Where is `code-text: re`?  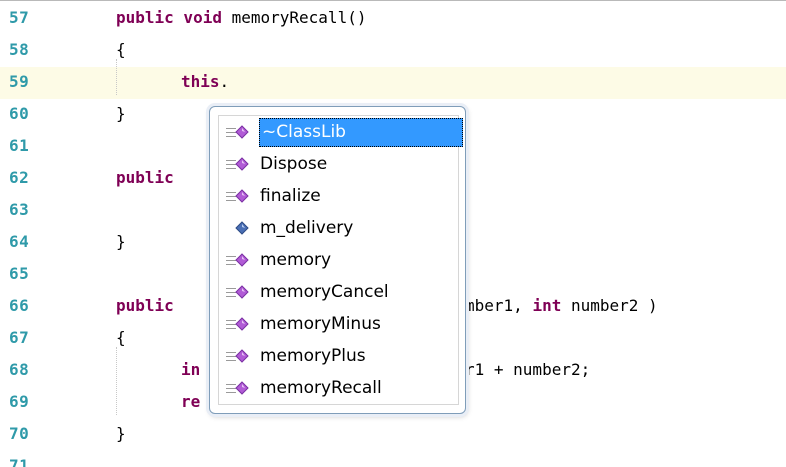 code-text: re is located at coordinates (190, 401).